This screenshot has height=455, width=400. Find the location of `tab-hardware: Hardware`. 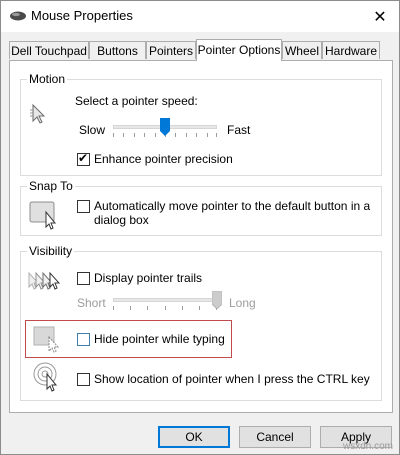

tab-hardware: Hardware is located at coordinates (351, 50).